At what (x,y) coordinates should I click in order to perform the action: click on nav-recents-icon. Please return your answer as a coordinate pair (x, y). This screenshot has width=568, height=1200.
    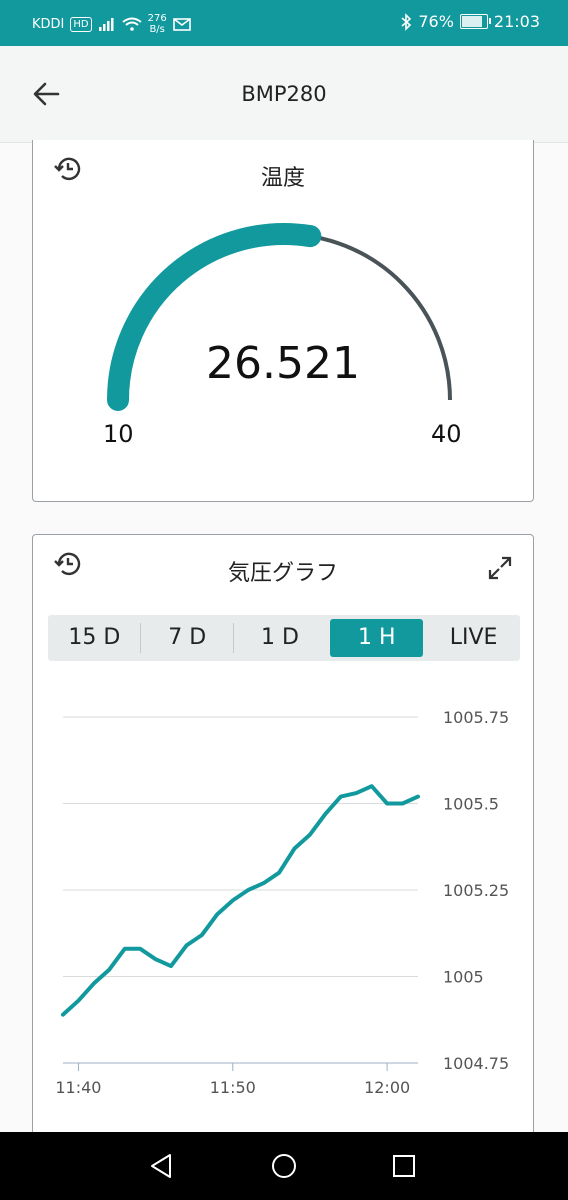
    Looking at the image, I should click on (404, 1166).